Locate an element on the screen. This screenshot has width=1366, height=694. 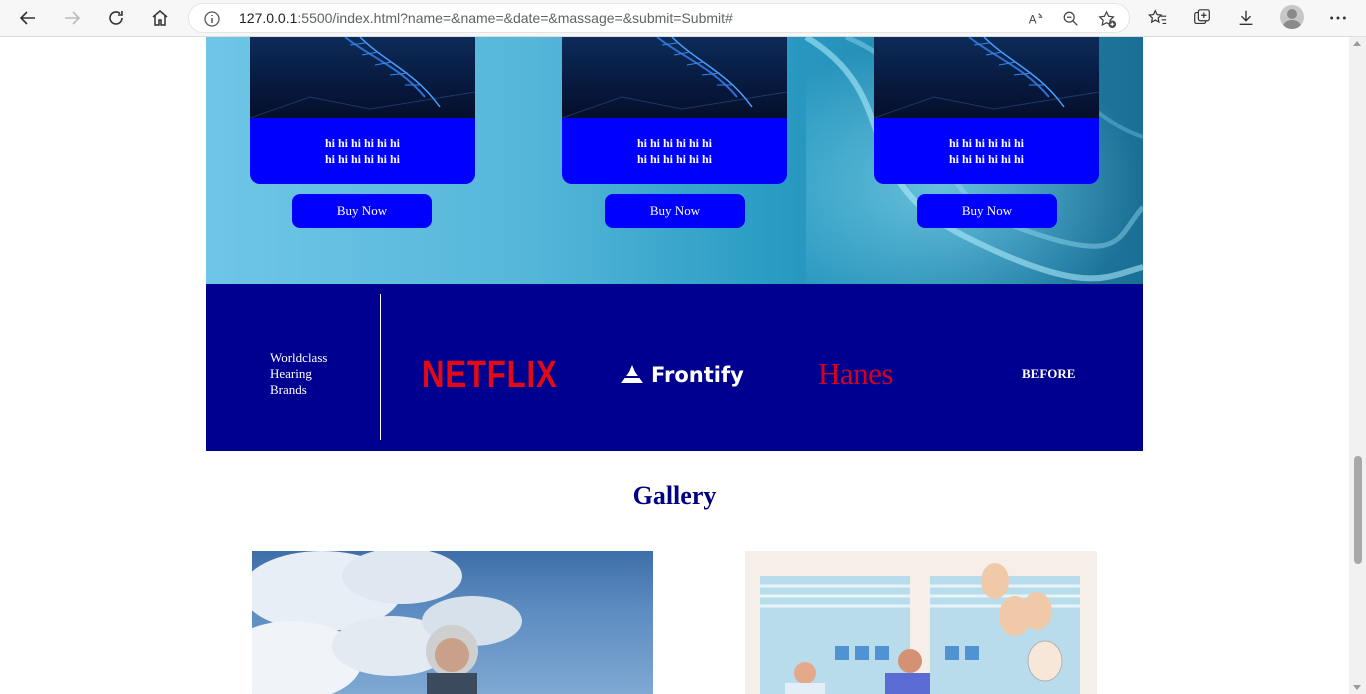
zoom-button is located at coordinates (1071, 19).